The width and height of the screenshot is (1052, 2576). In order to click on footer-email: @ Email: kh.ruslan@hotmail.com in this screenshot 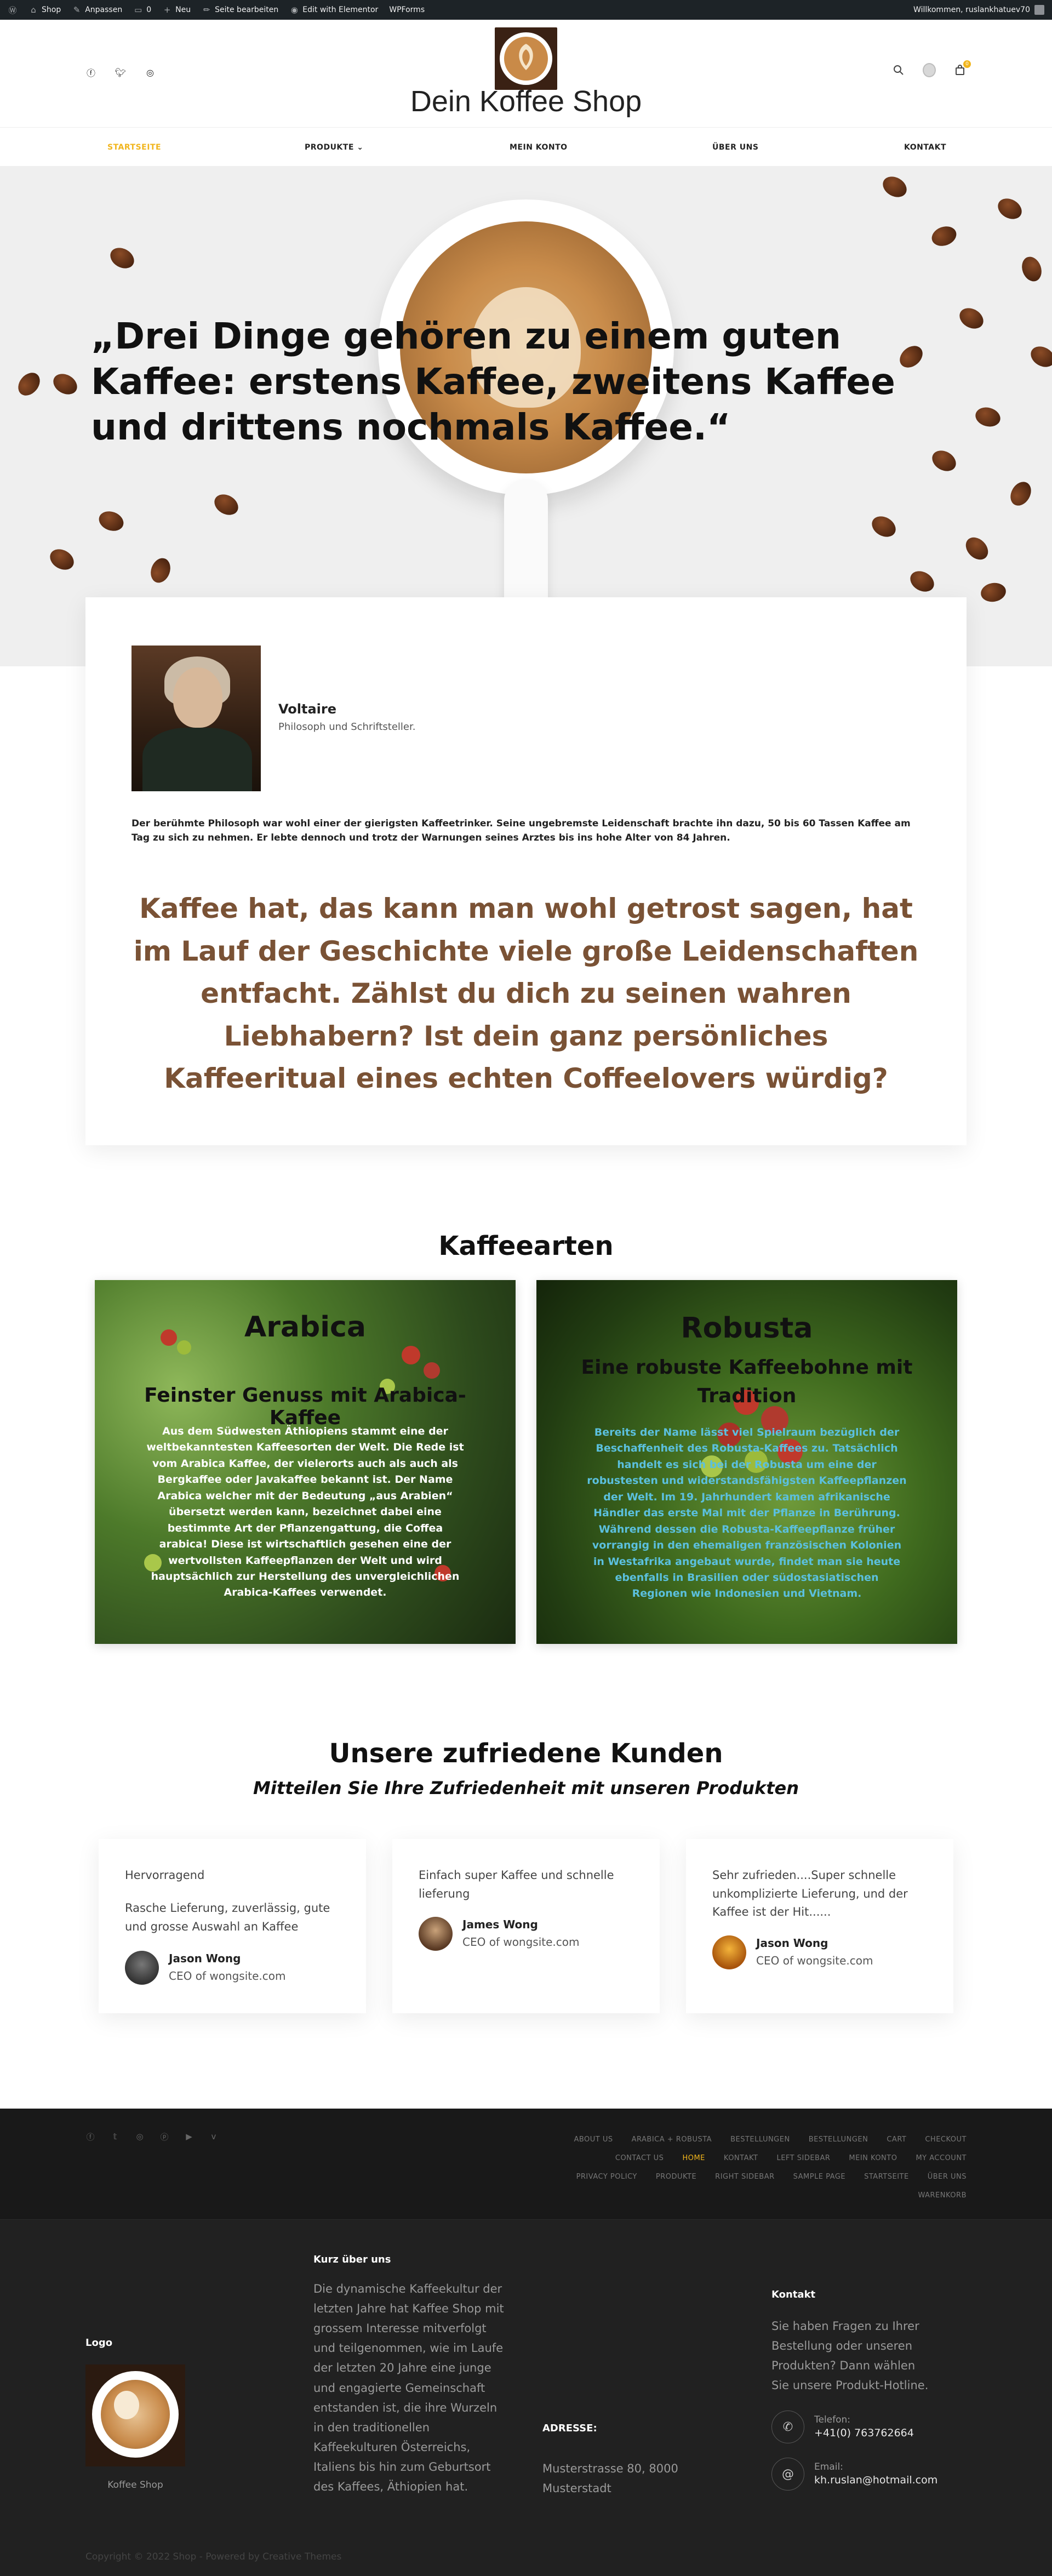, I will do `click(854, 2475)`.